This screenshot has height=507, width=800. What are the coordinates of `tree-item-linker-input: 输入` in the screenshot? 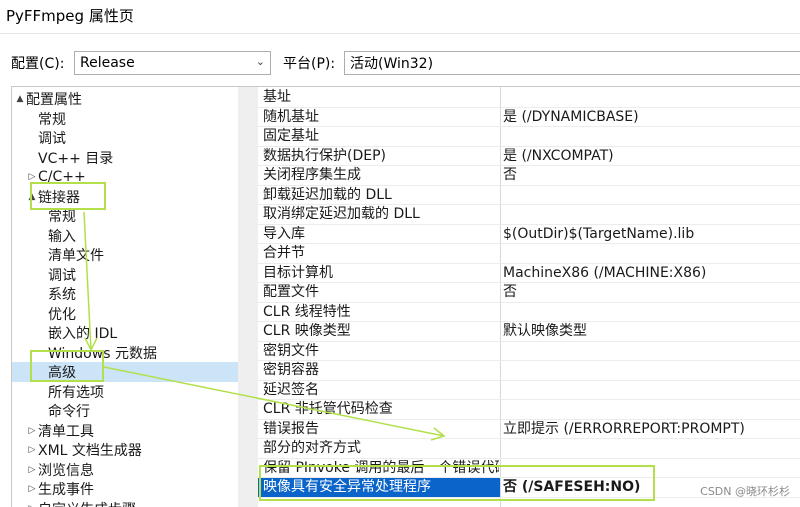 It's located at (131, 236).